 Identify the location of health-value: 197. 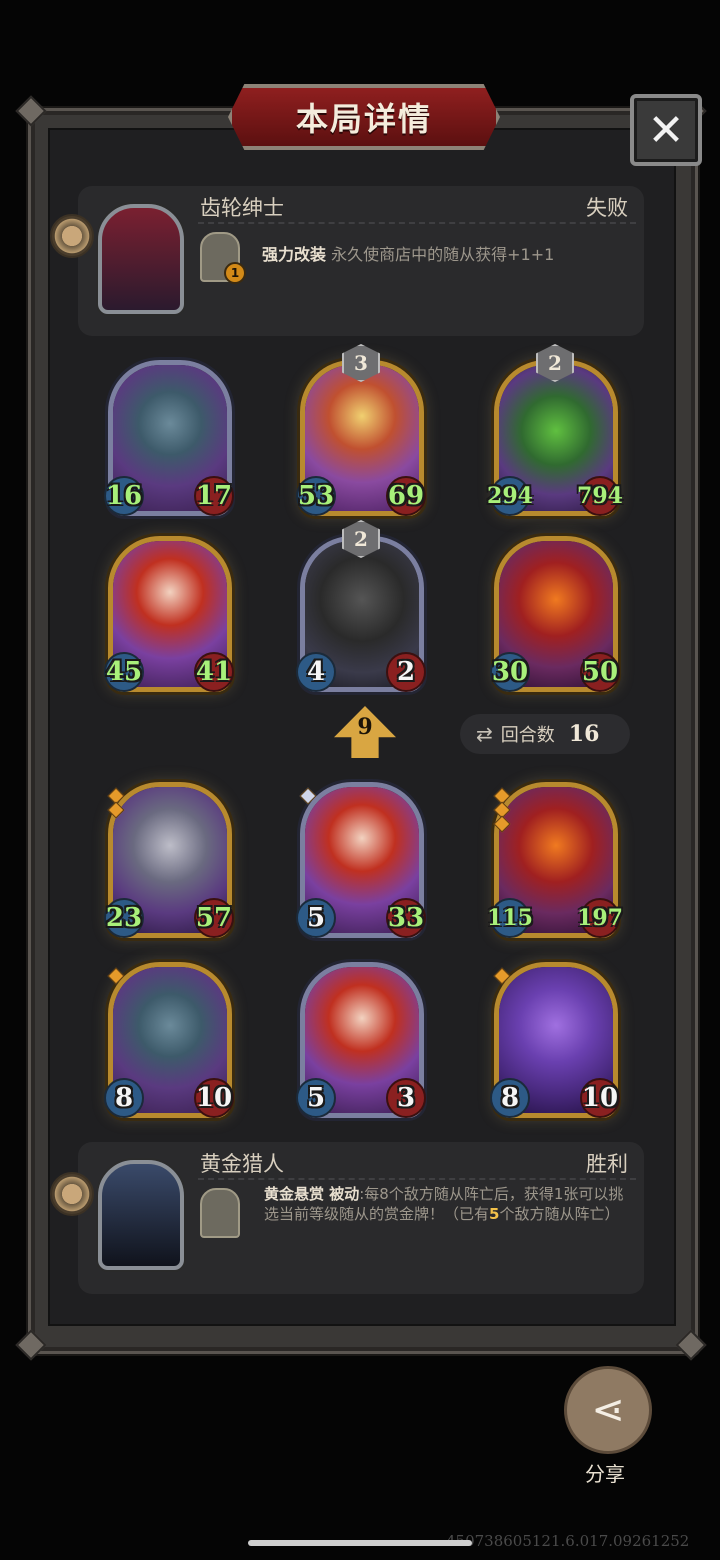
(600, 918).